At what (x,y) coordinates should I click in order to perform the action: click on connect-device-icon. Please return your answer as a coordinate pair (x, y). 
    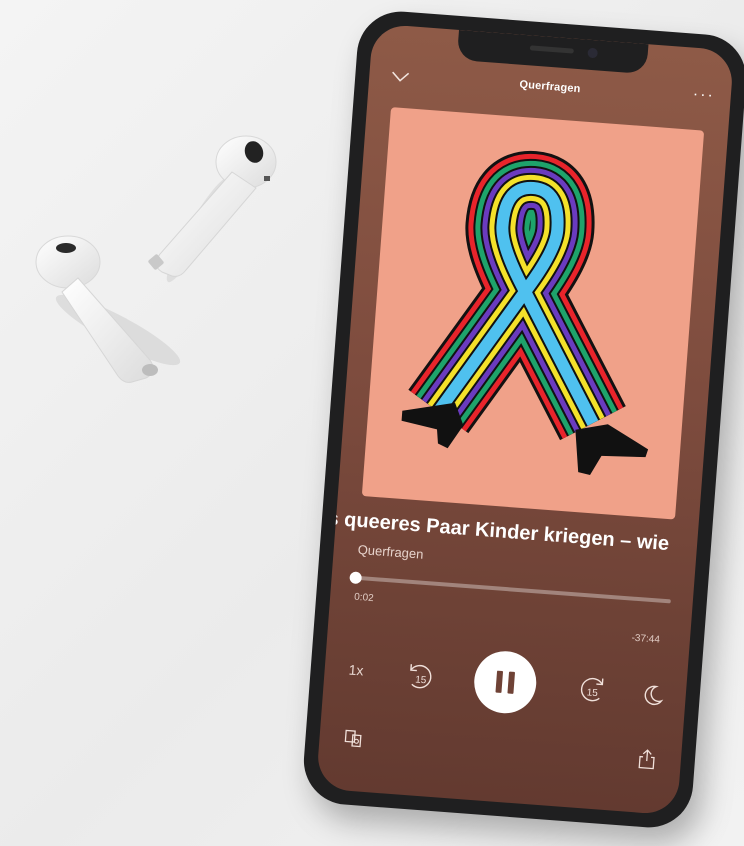
    Looking at the image, I should click on (353, 737).